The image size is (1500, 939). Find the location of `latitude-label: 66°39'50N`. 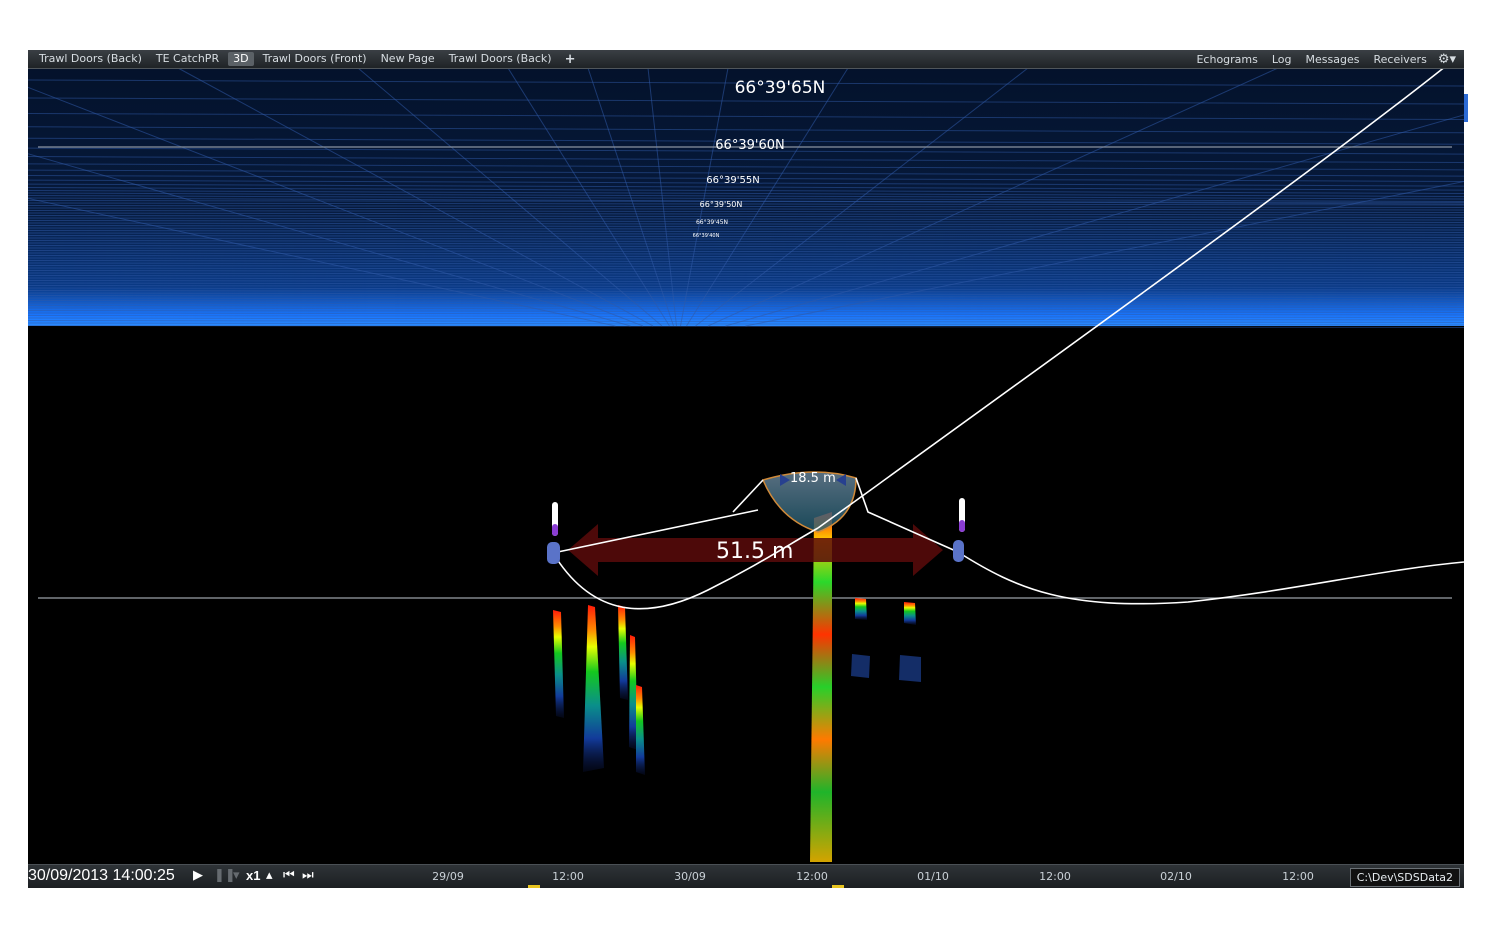

latitude-label: 66°39'50N is located at coordinates (721, 204).